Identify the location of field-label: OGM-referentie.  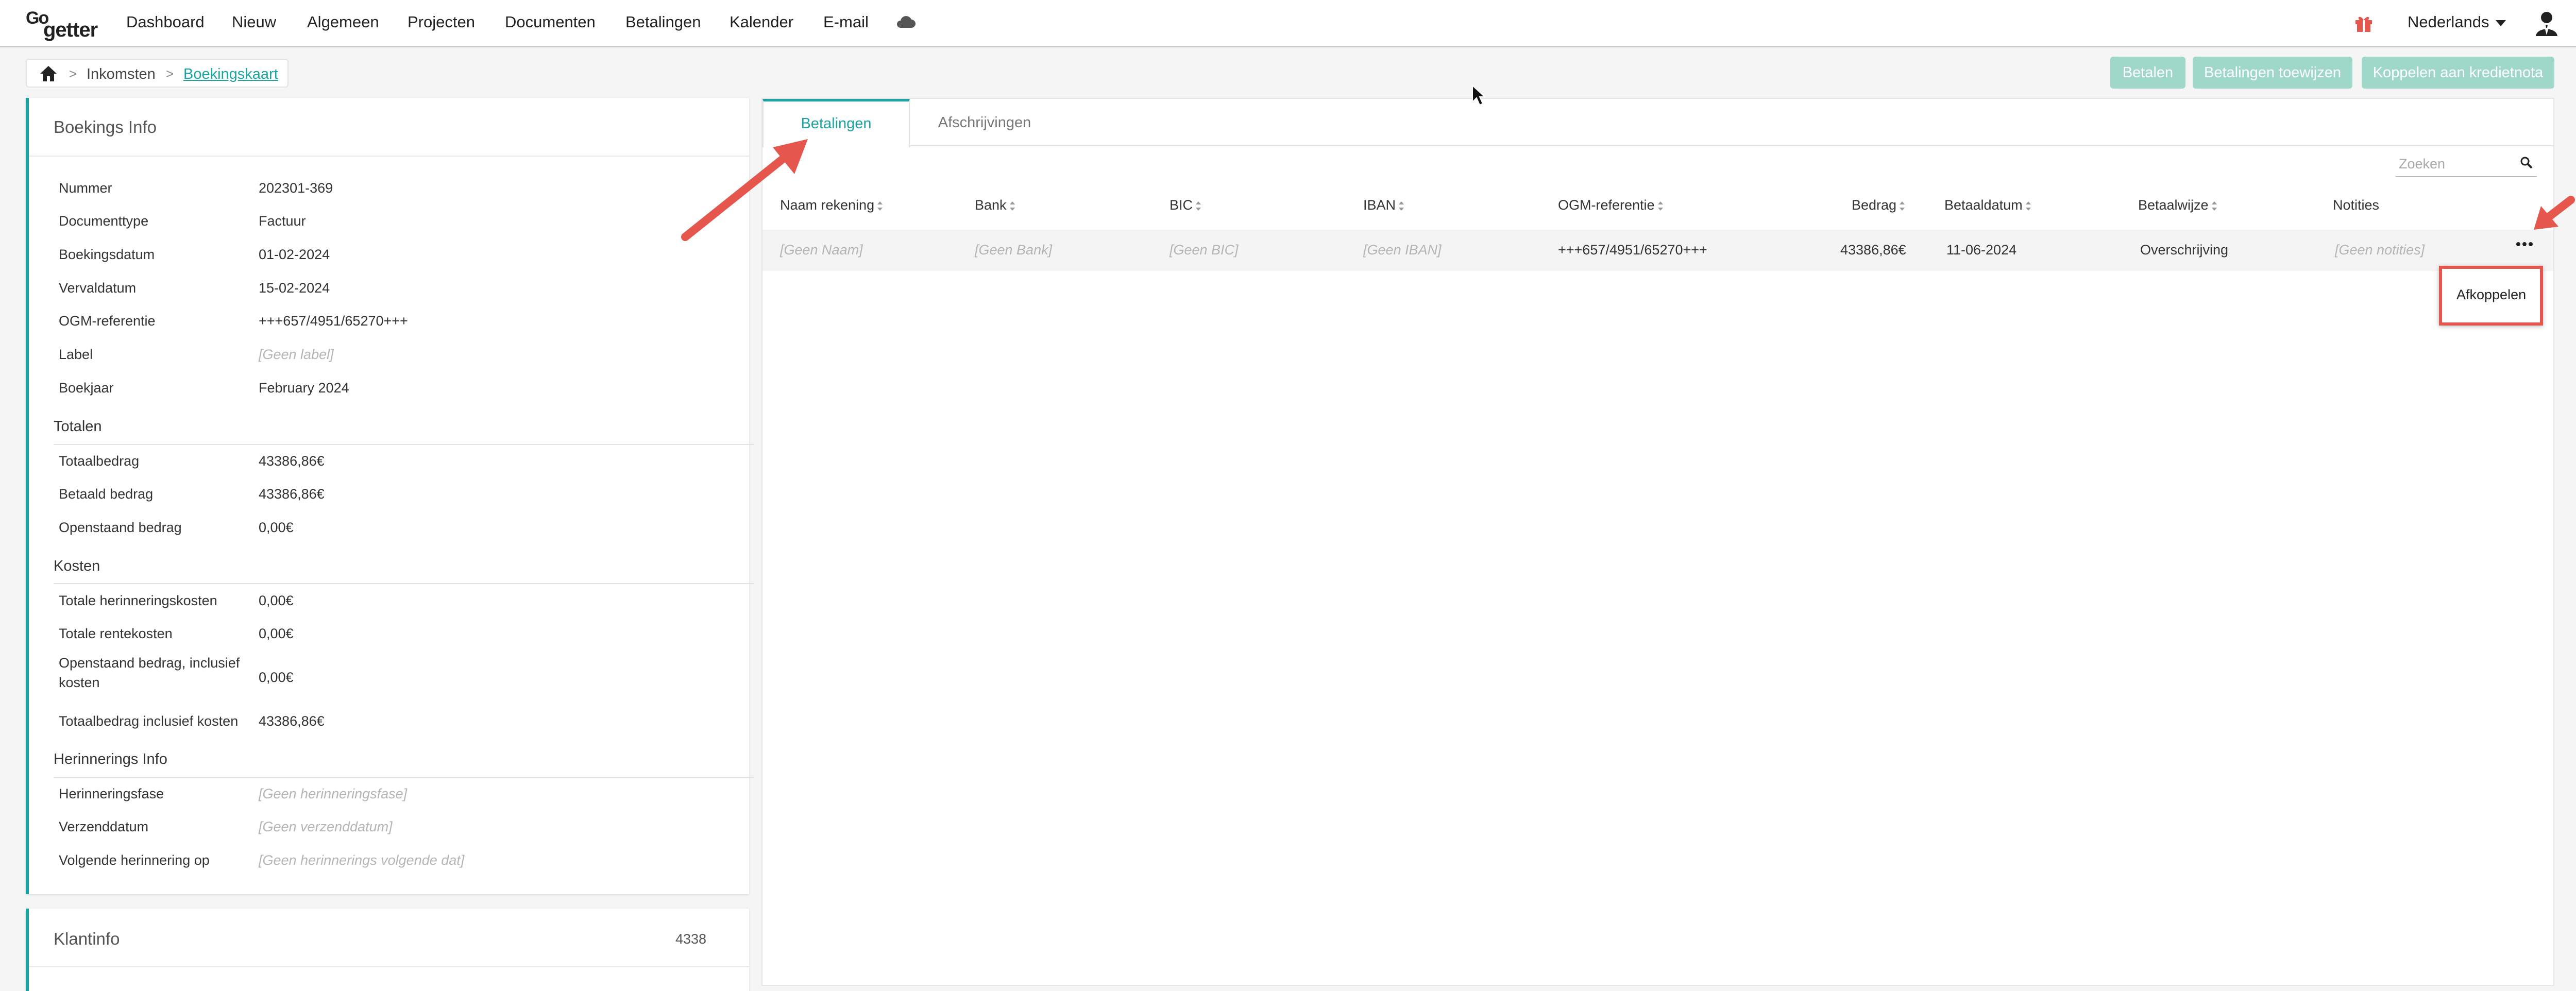
(108, 321).